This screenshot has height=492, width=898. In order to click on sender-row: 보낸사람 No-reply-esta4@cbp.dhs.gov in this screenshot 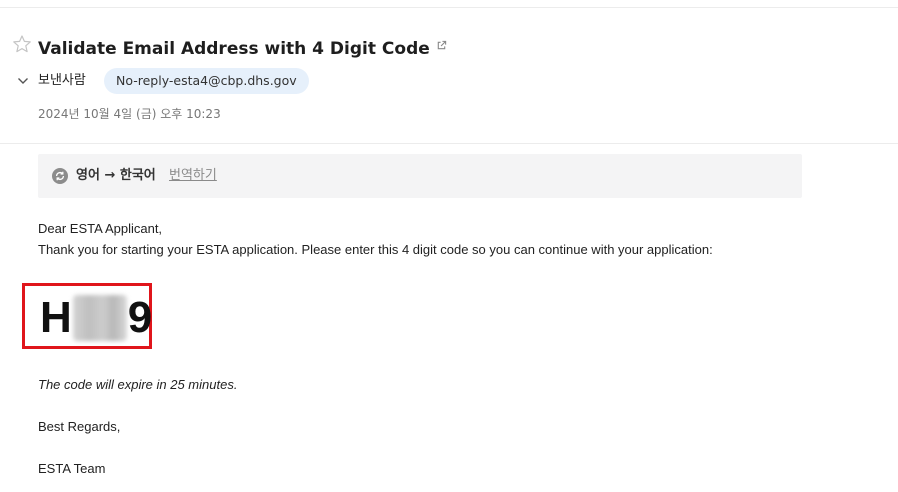, I will do `click(300, 81)`.